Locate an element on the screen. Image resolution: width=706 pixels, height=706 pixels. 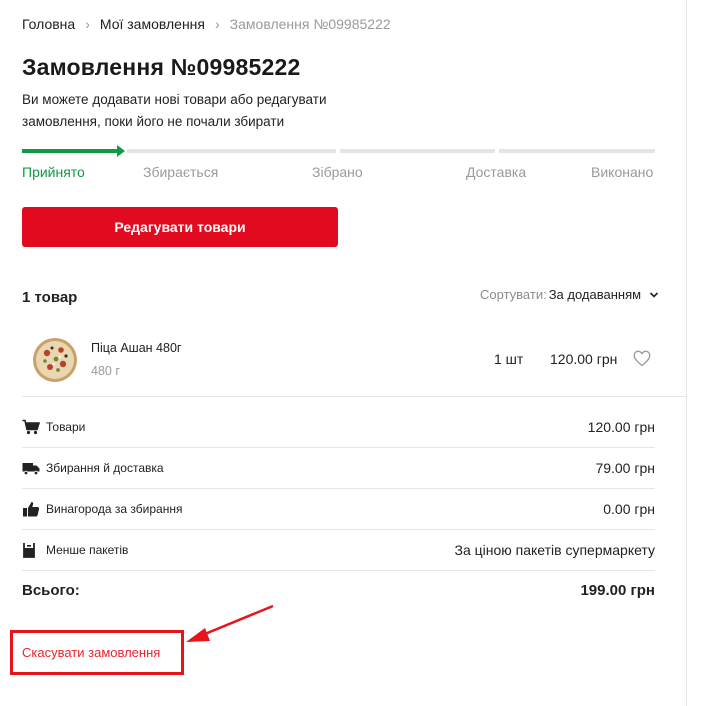
breadcrumb-home-link: Головна is located at coordinates (48, 24).